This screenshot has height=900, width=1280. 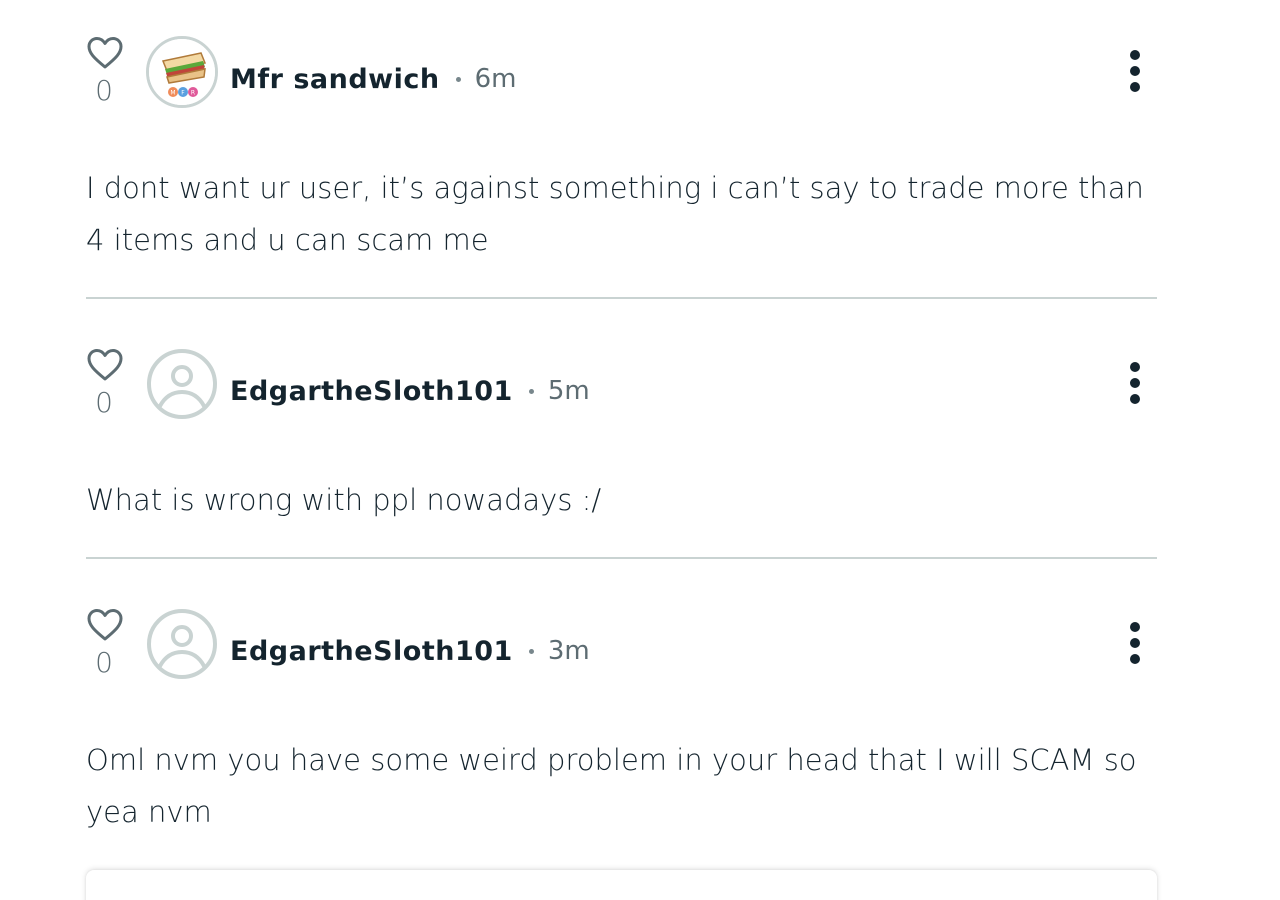 What do you see at coordinates (335, 79) in the screenshot?
I see `username: Mfr sandwich` at bounding box center [335, 79].